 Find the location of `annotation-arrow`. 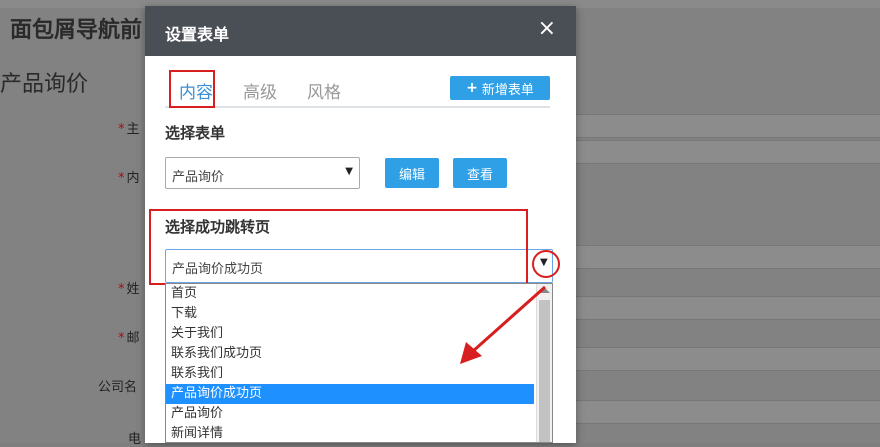

annotation-arrow is located at coordinates (503, 324).